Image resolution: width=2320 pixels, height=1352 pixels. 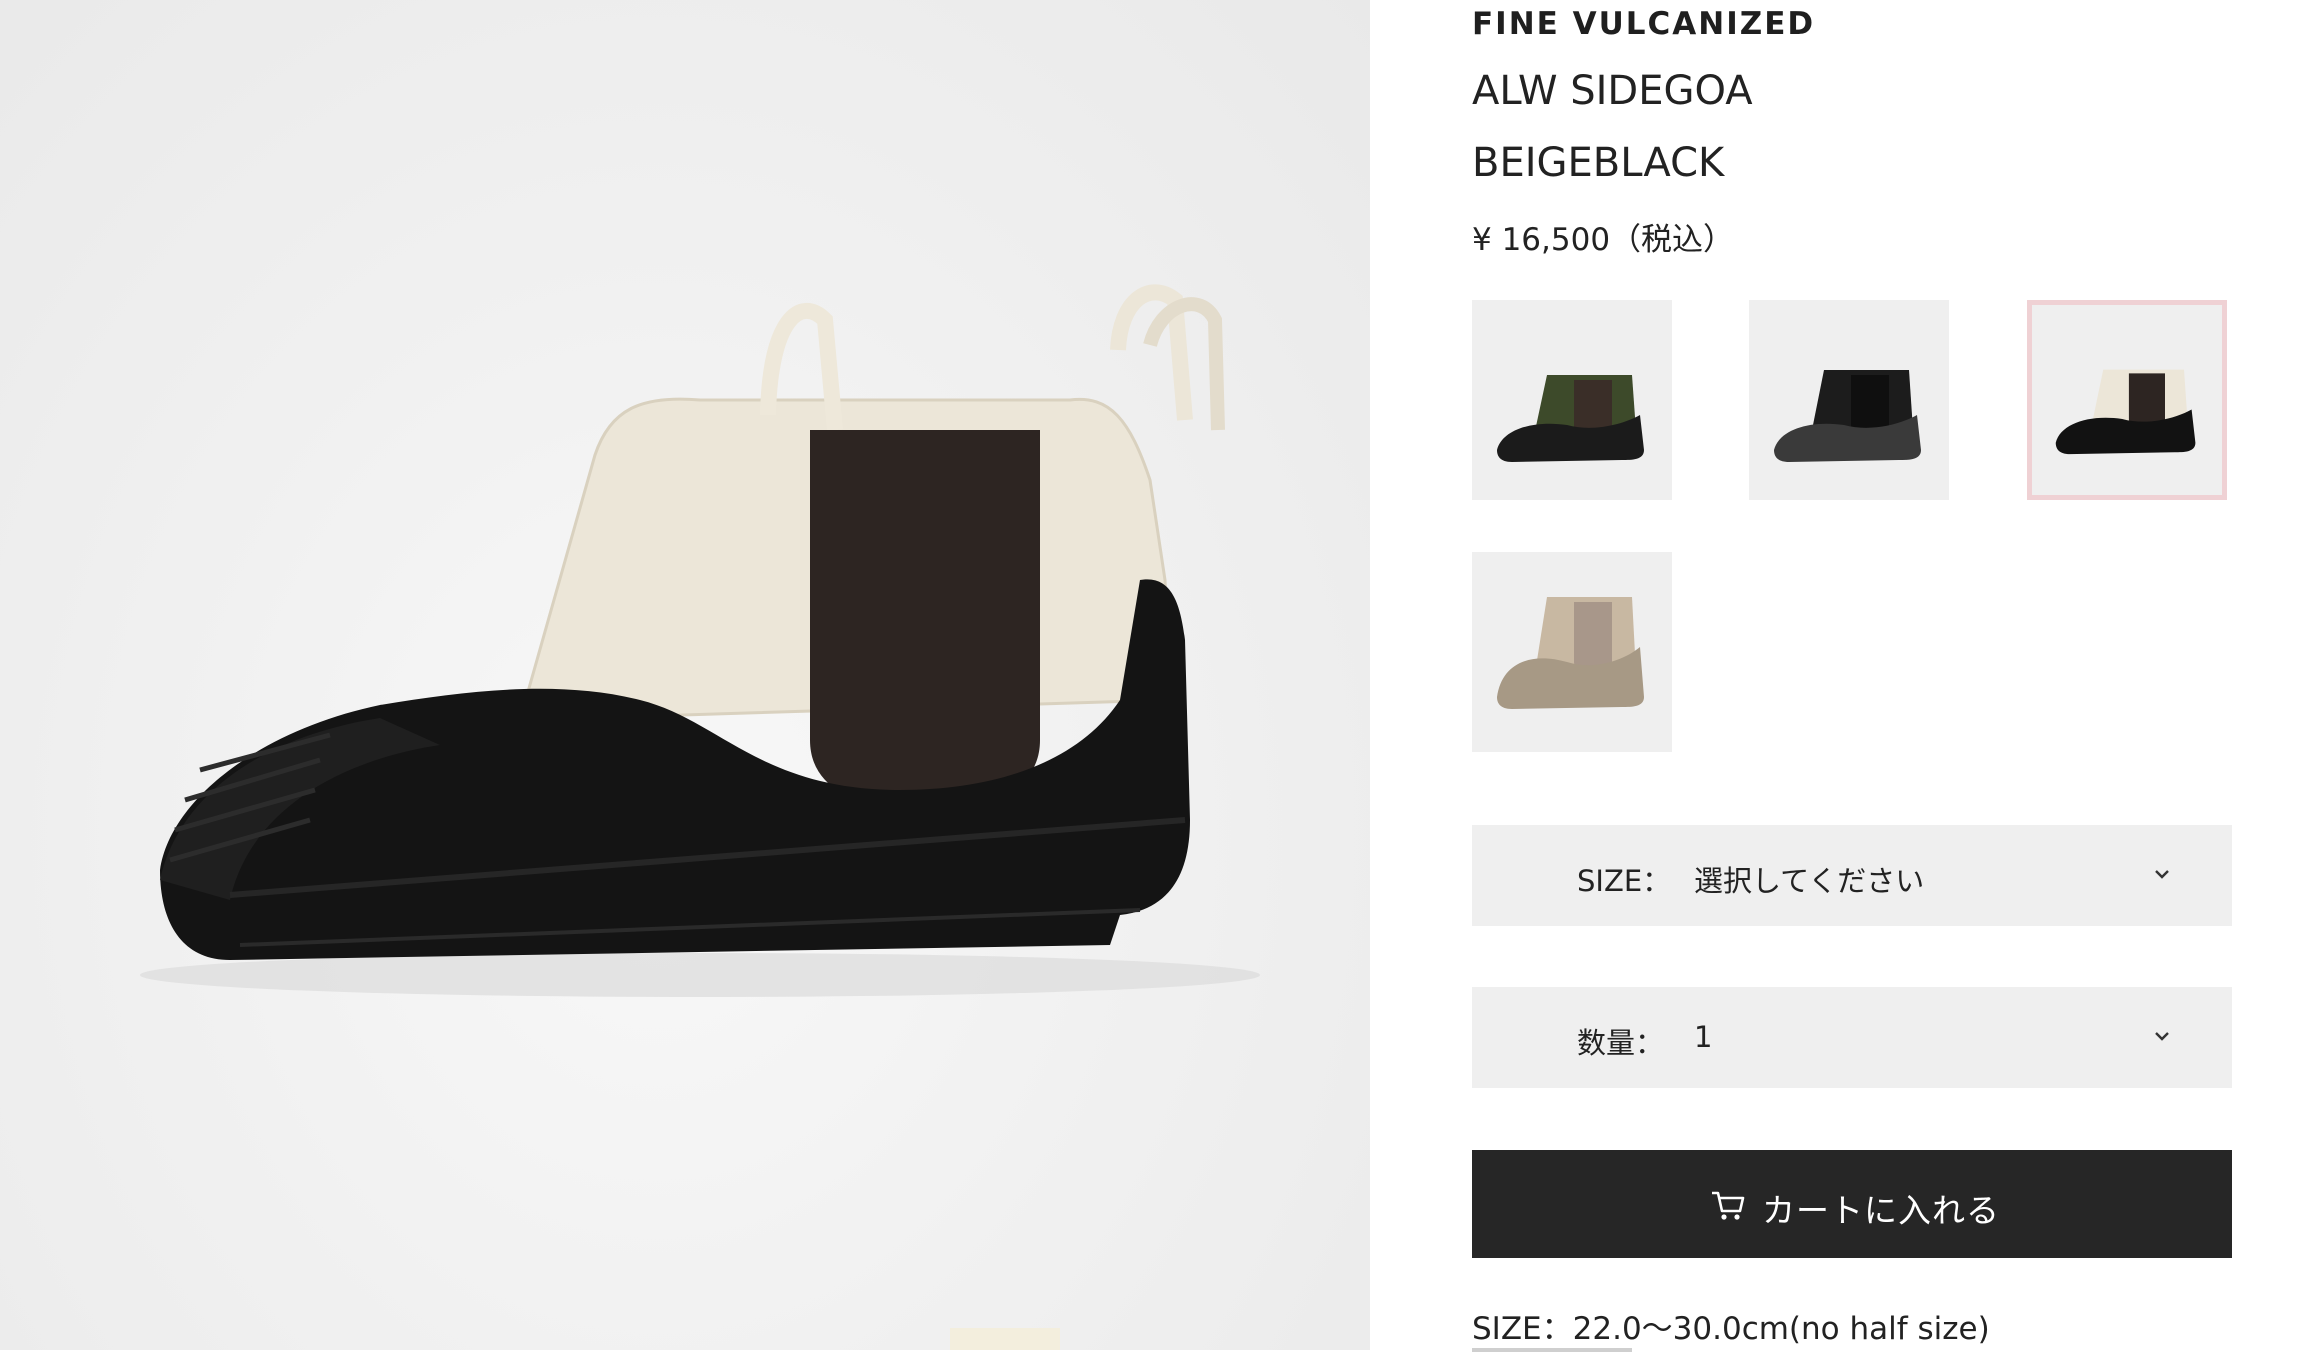 I want to click on cart-icon, so click(x=1728, y=1205).